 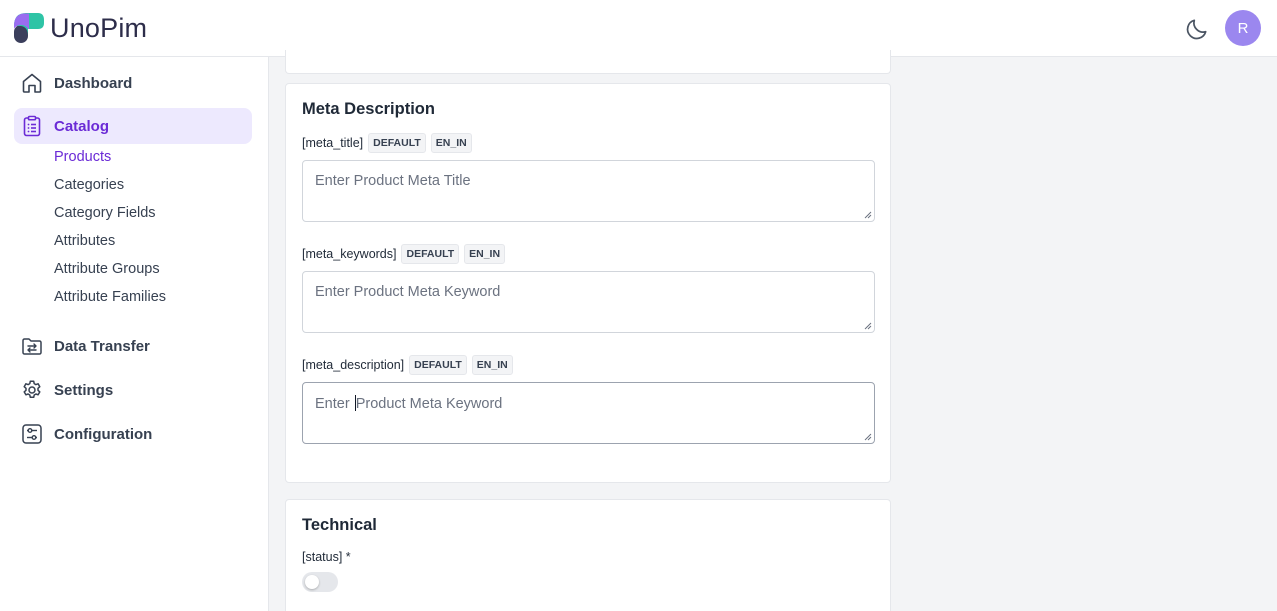 What do you see at coordinates (339, 525) in the screenshot?
I see `section-title: Technical` at bounding box center [339, 525].